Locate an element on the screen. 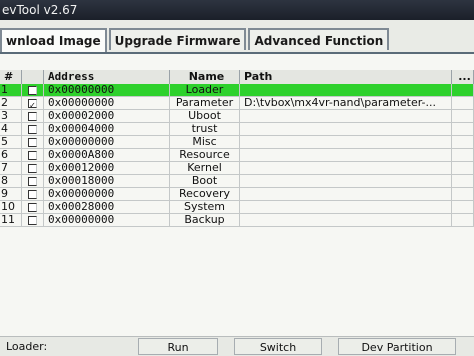  row-checkbox: ✓ is located at coordinates (32, 103).